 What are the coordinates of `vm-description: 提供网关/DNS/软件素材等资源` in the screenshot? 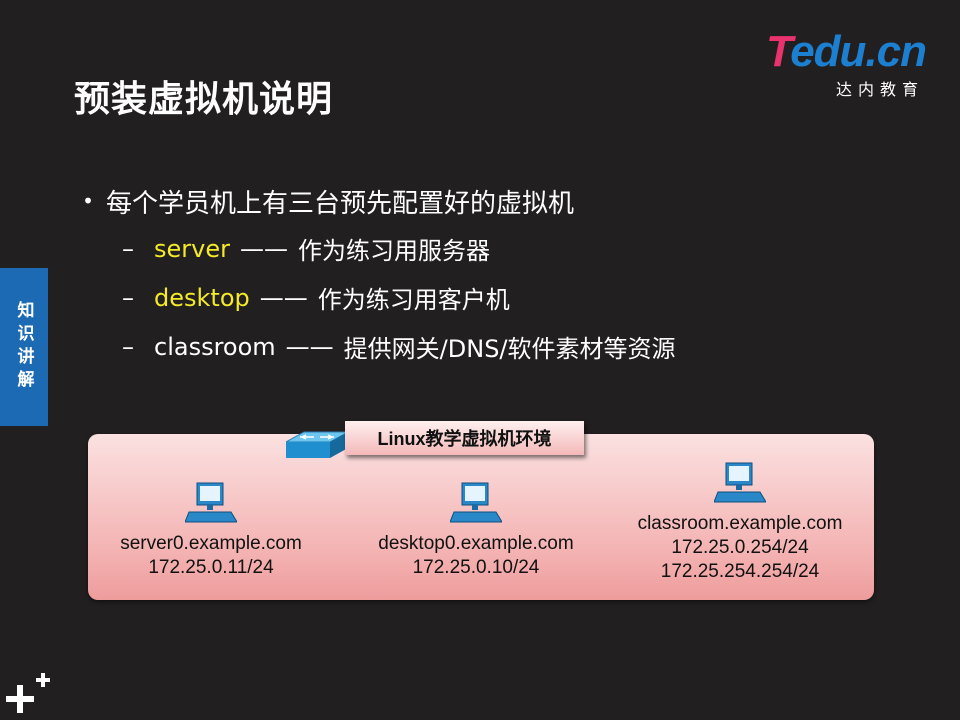 It's located at (509, 349).